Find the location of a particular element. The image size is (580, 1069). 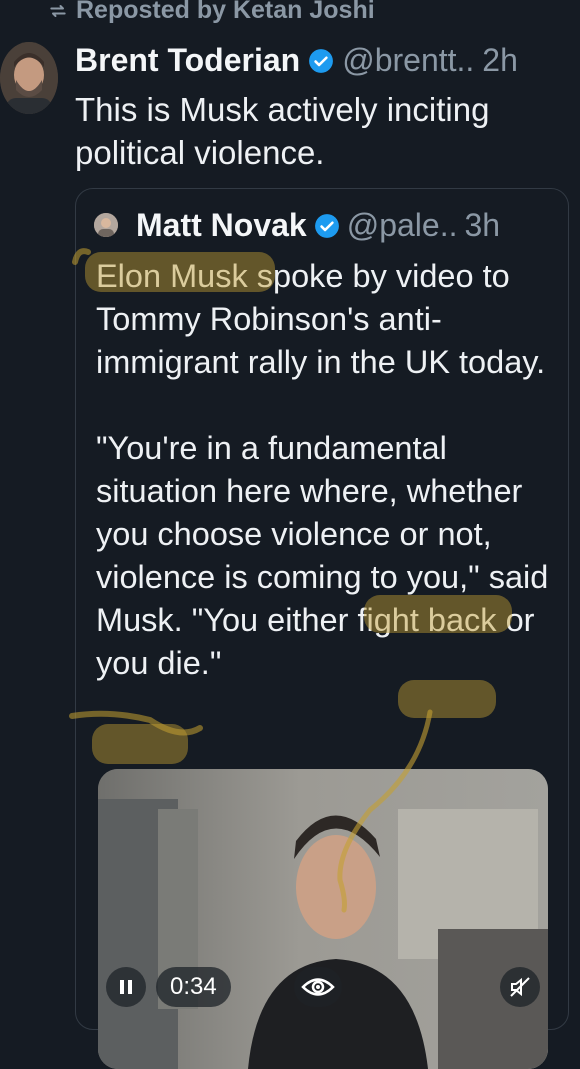

video-elapsed-time: 0:34 is located at coordinates (193, 987).